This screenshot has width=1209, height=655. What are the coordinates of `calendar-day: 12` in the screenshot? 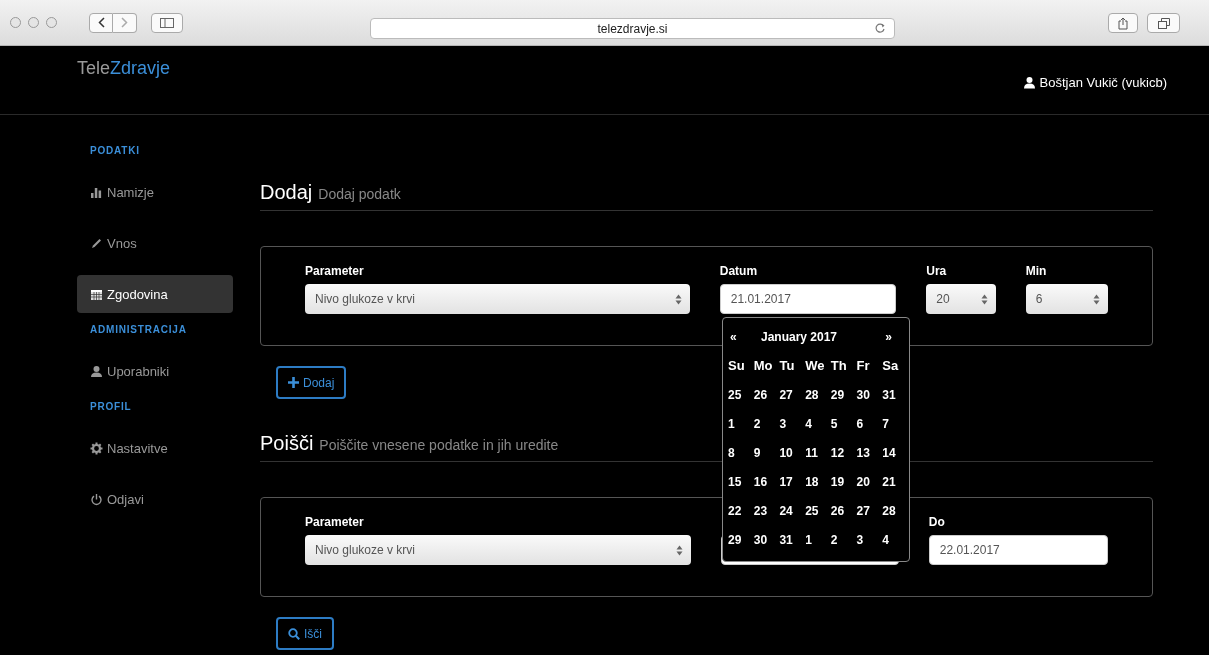 It's located at (837, 452).